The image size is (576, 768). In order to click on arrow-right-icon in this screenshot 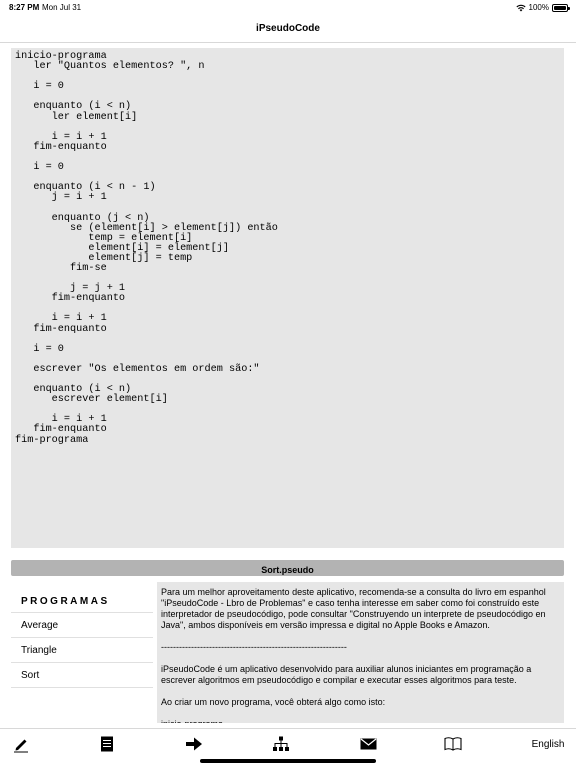, I will do `click(194, 744)`.